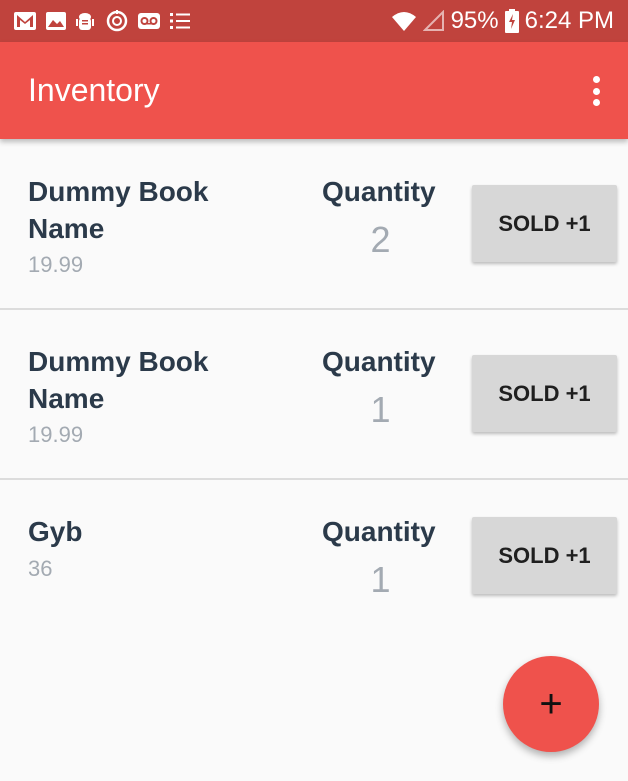  I want to click on clock-sync-icon, so click(117, 21).